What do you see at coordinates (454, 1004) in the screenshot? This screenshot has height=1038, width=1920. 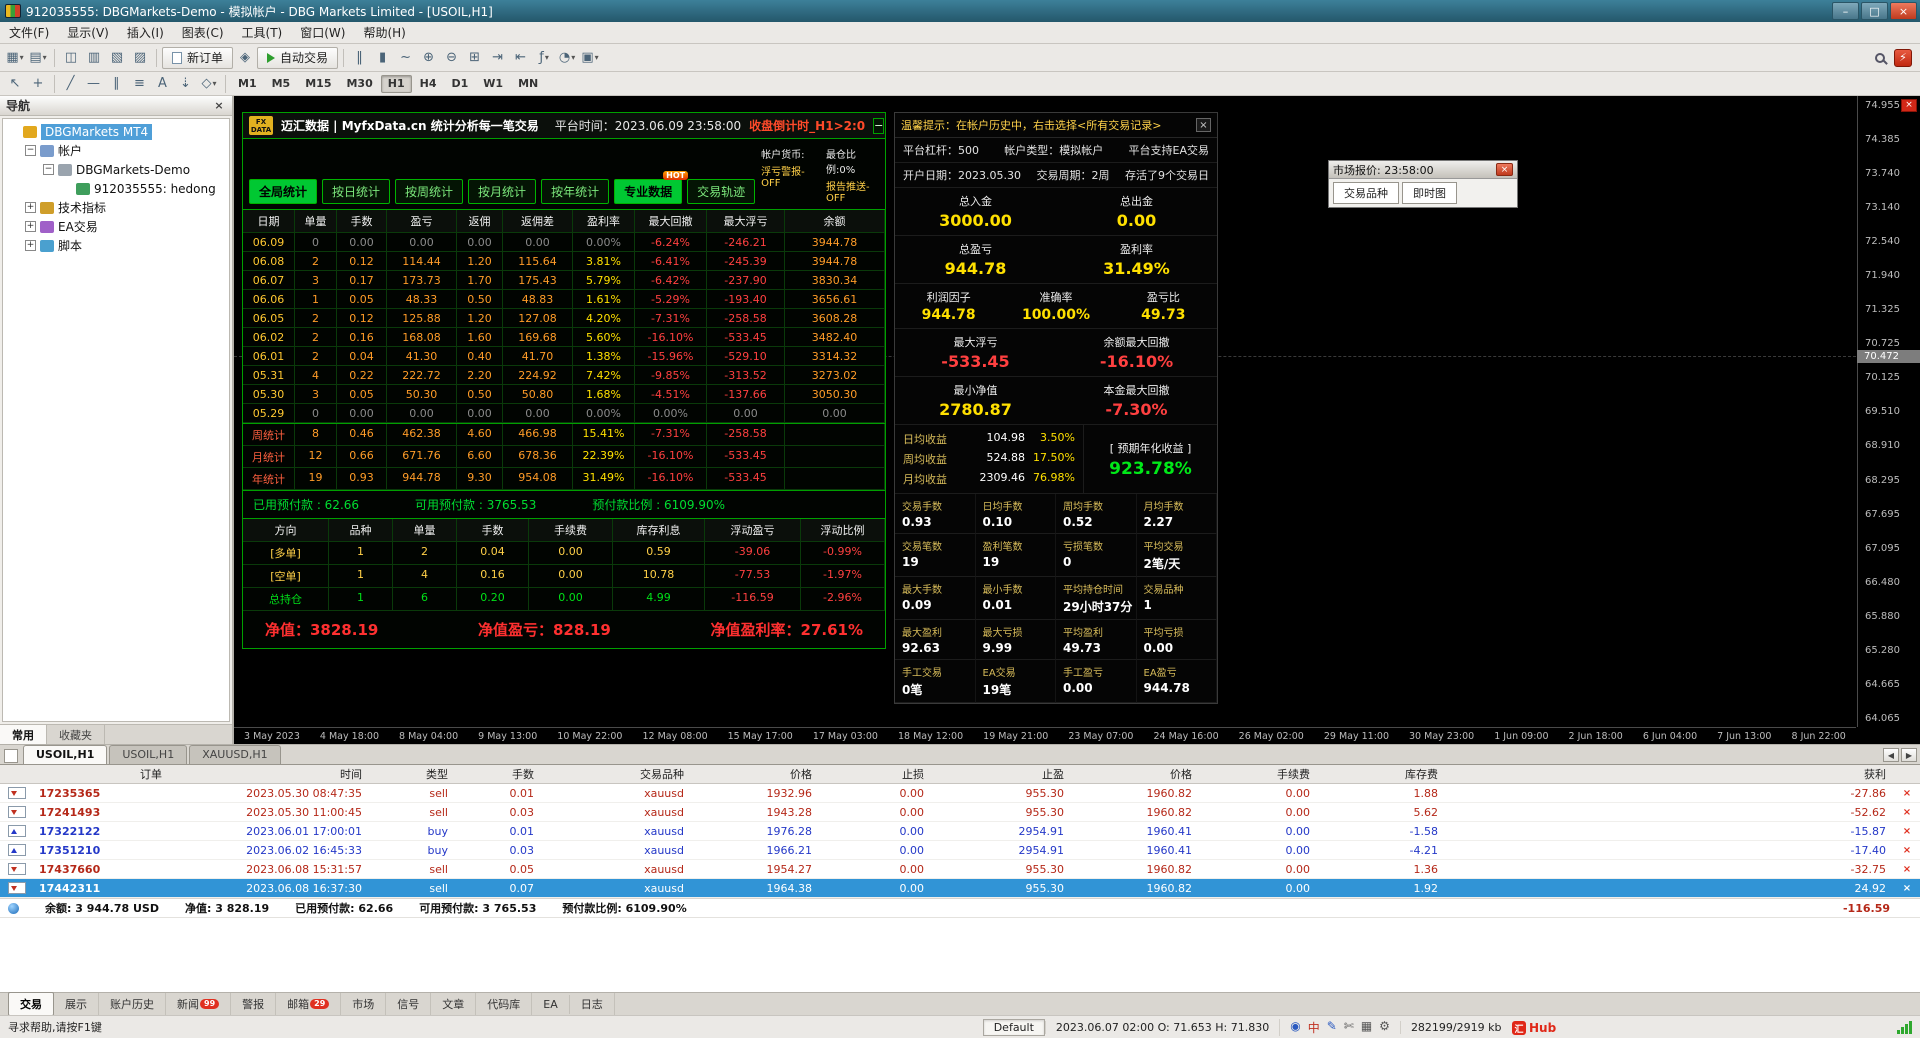 I see `tab-articles: 文章` at bounding box center [454, 1004].